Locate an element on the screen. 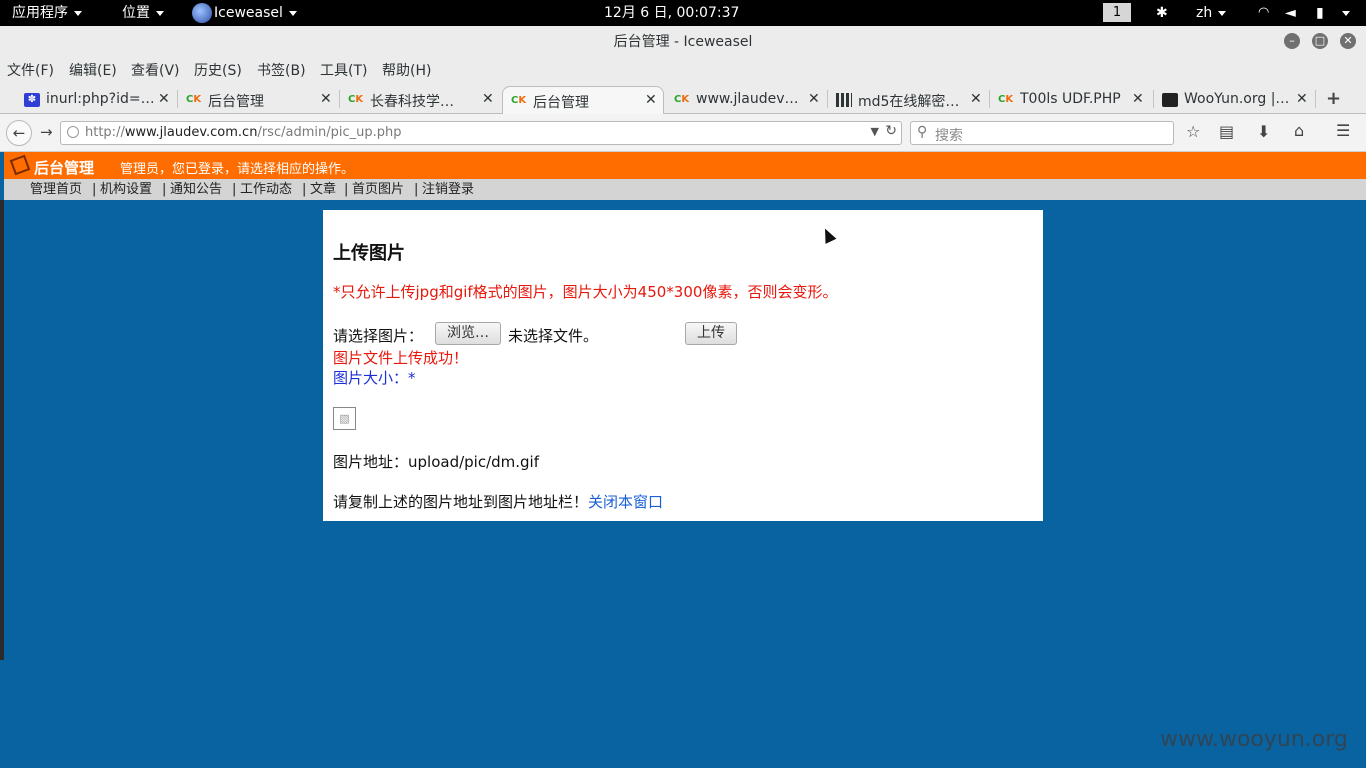  image-address: 图片地址：upload/pic/dm.gif is located at coordinates (436, 462).